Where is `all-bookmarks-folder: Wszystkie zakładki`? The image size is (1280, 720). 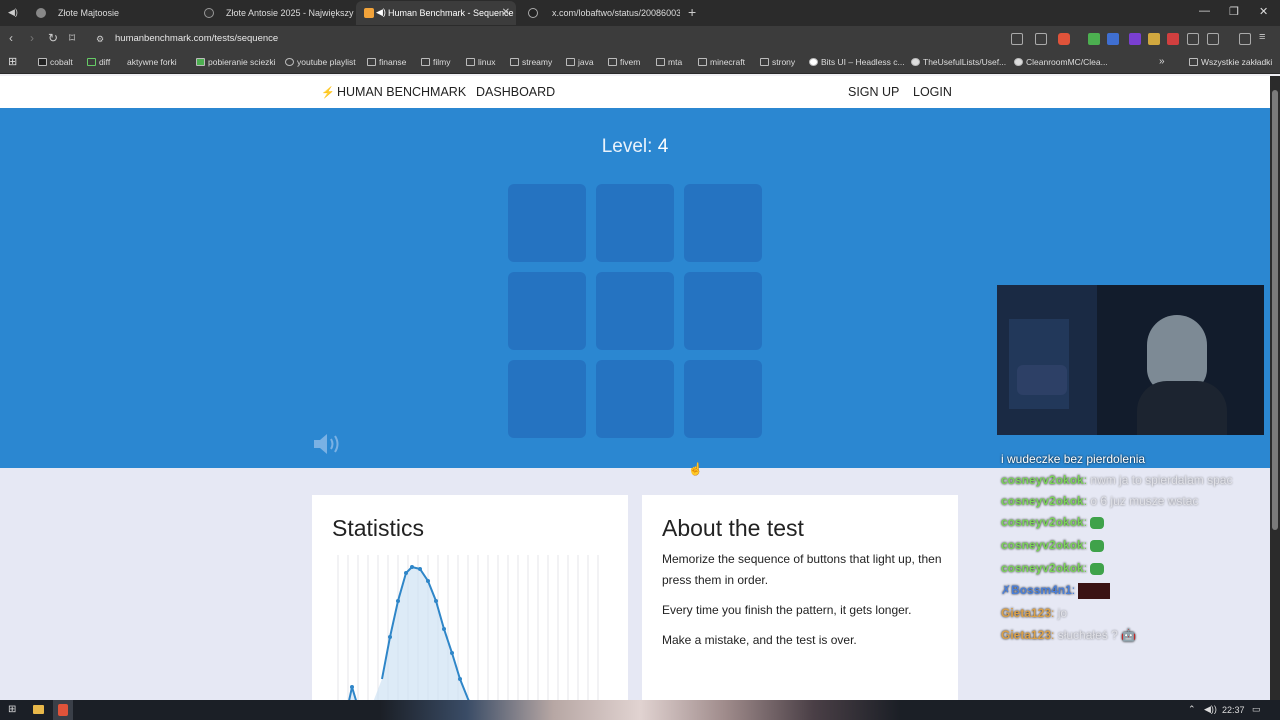
all-bookmarks-folder: Wszystkie zakładki is located at coordinates (1230, 62).